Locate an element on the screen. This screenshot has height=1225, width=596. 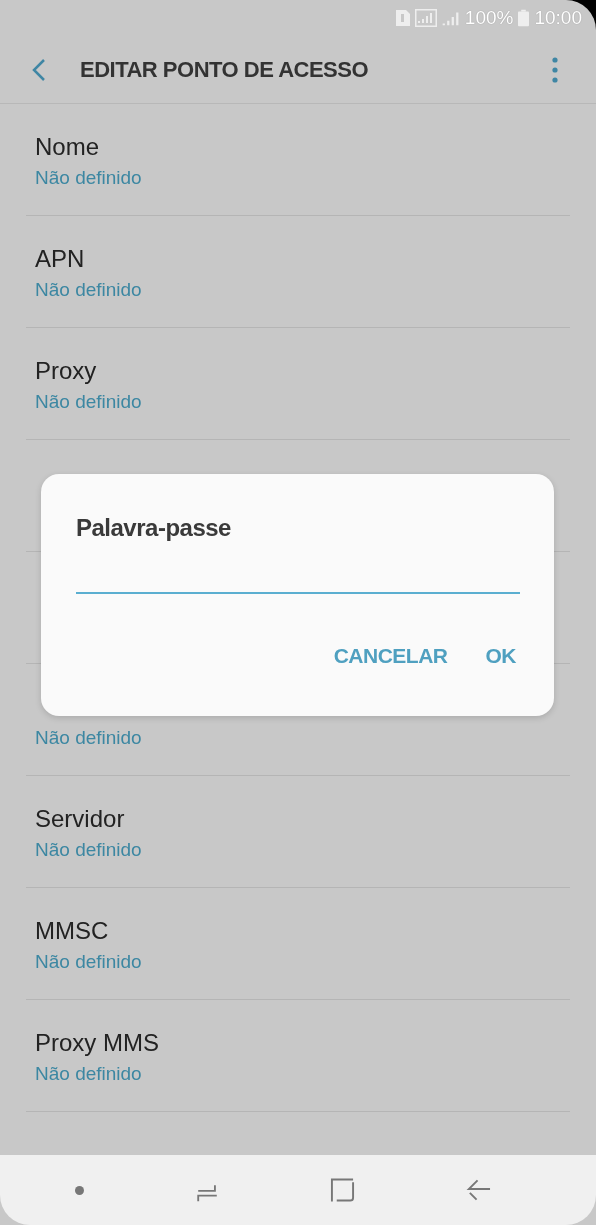
screen-title: EDITAR PONTO DE ACESSO is located at coordinates (225, 69).